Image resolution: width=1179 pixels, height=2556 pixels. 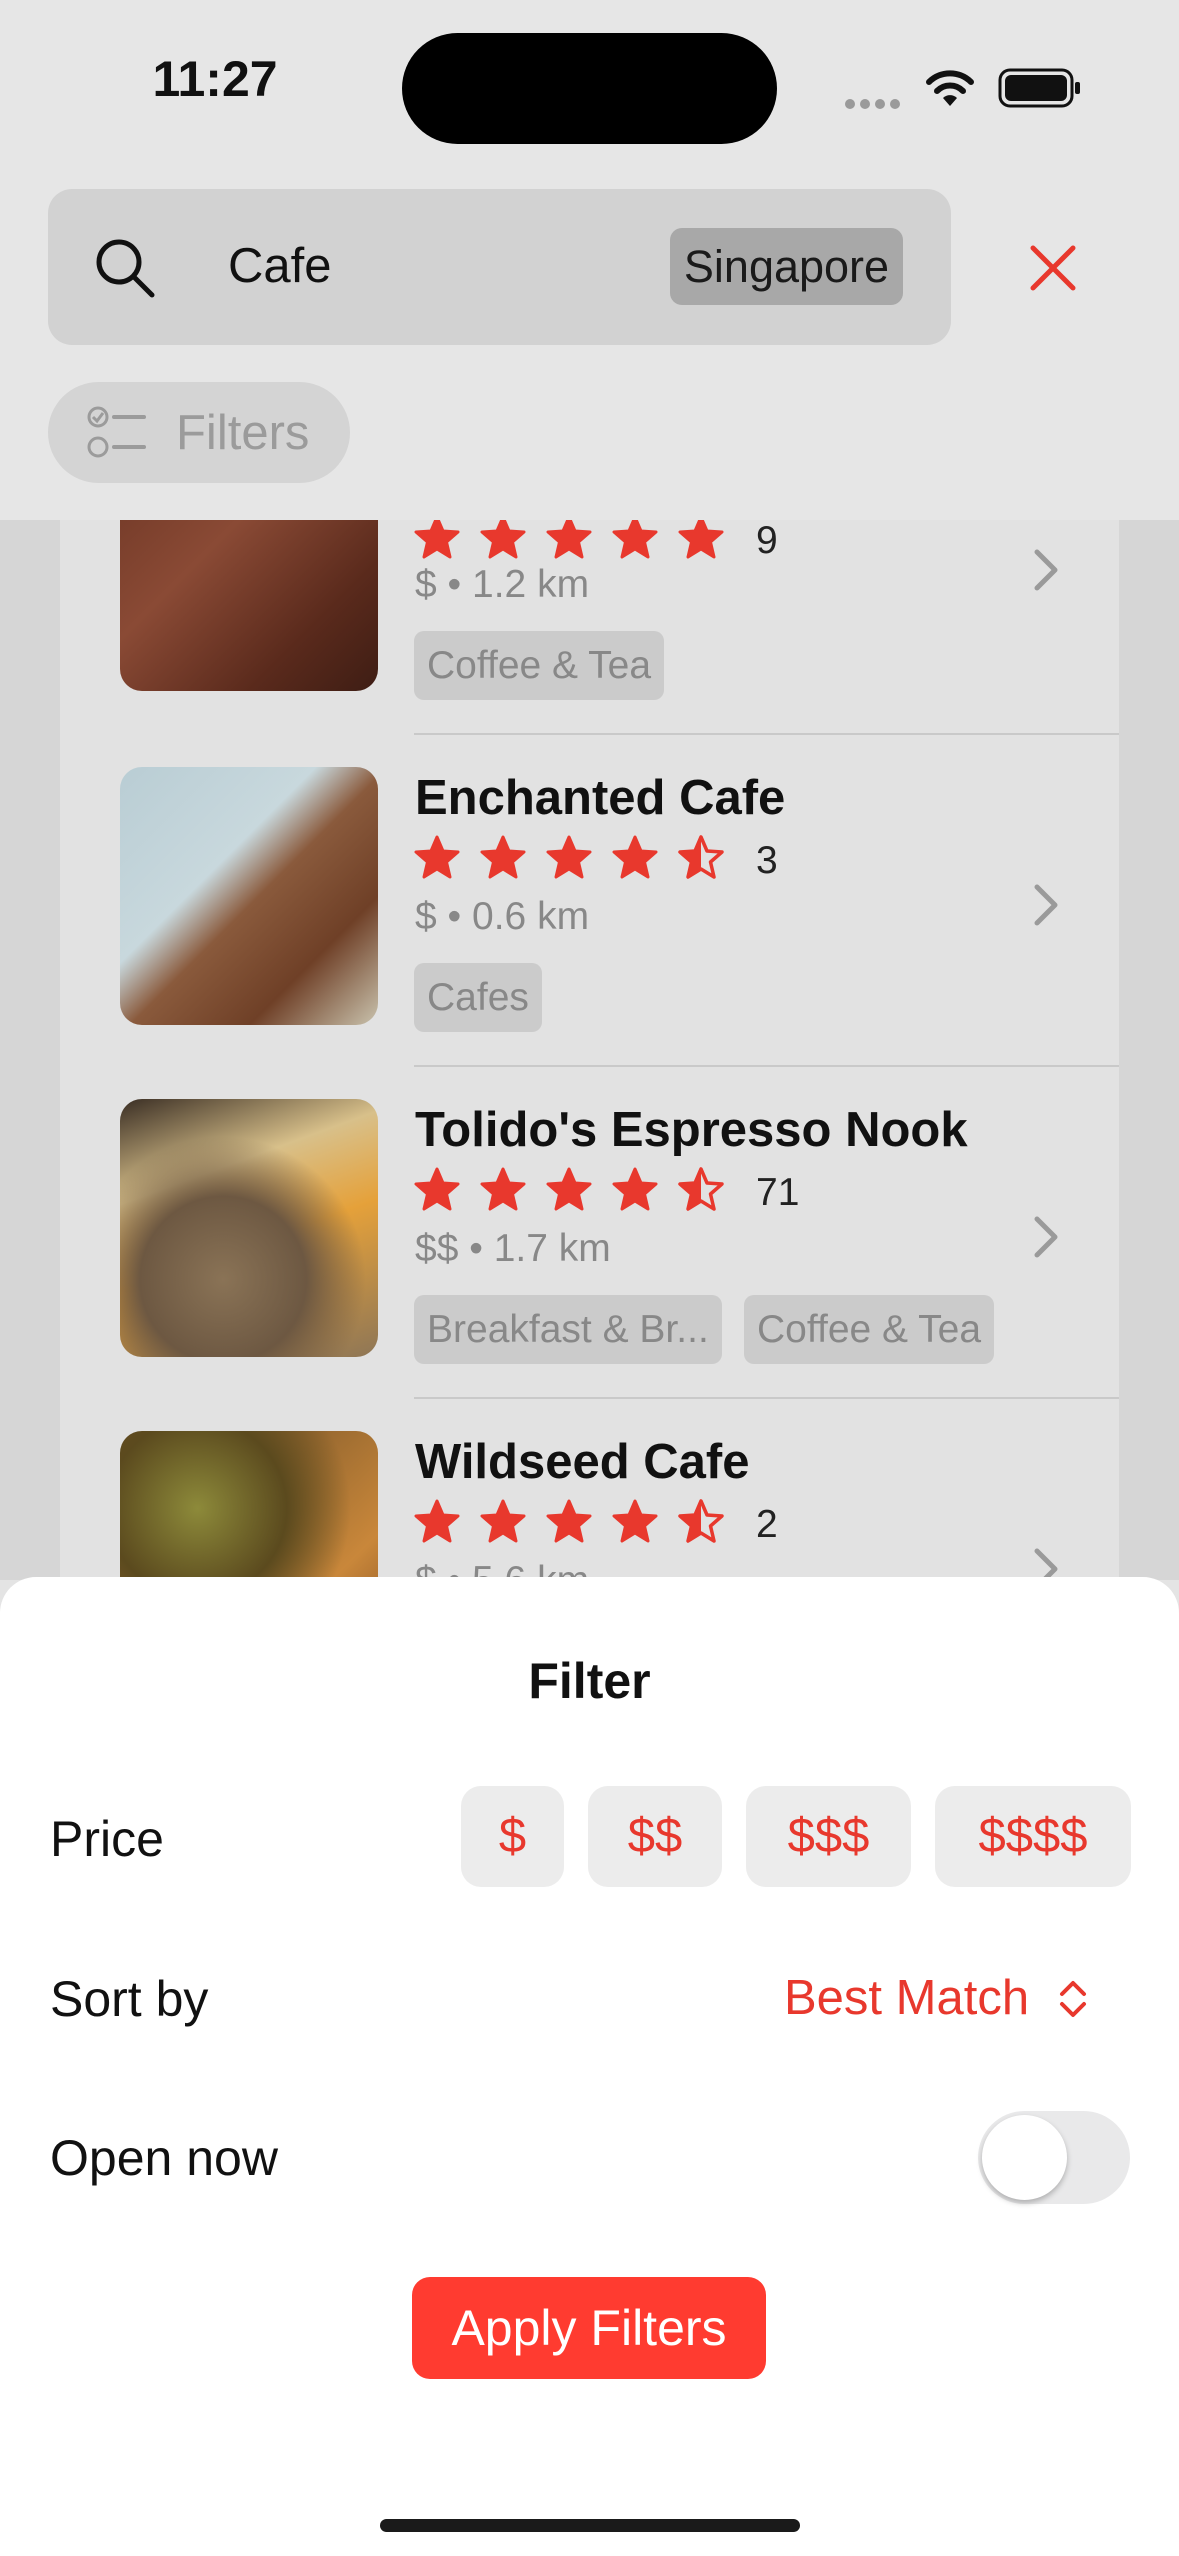 What do you see at coordinates (1073, 1999) in the screenshot?
I see `chevron-up-down-icon` at bounding box center [1073, 1999].